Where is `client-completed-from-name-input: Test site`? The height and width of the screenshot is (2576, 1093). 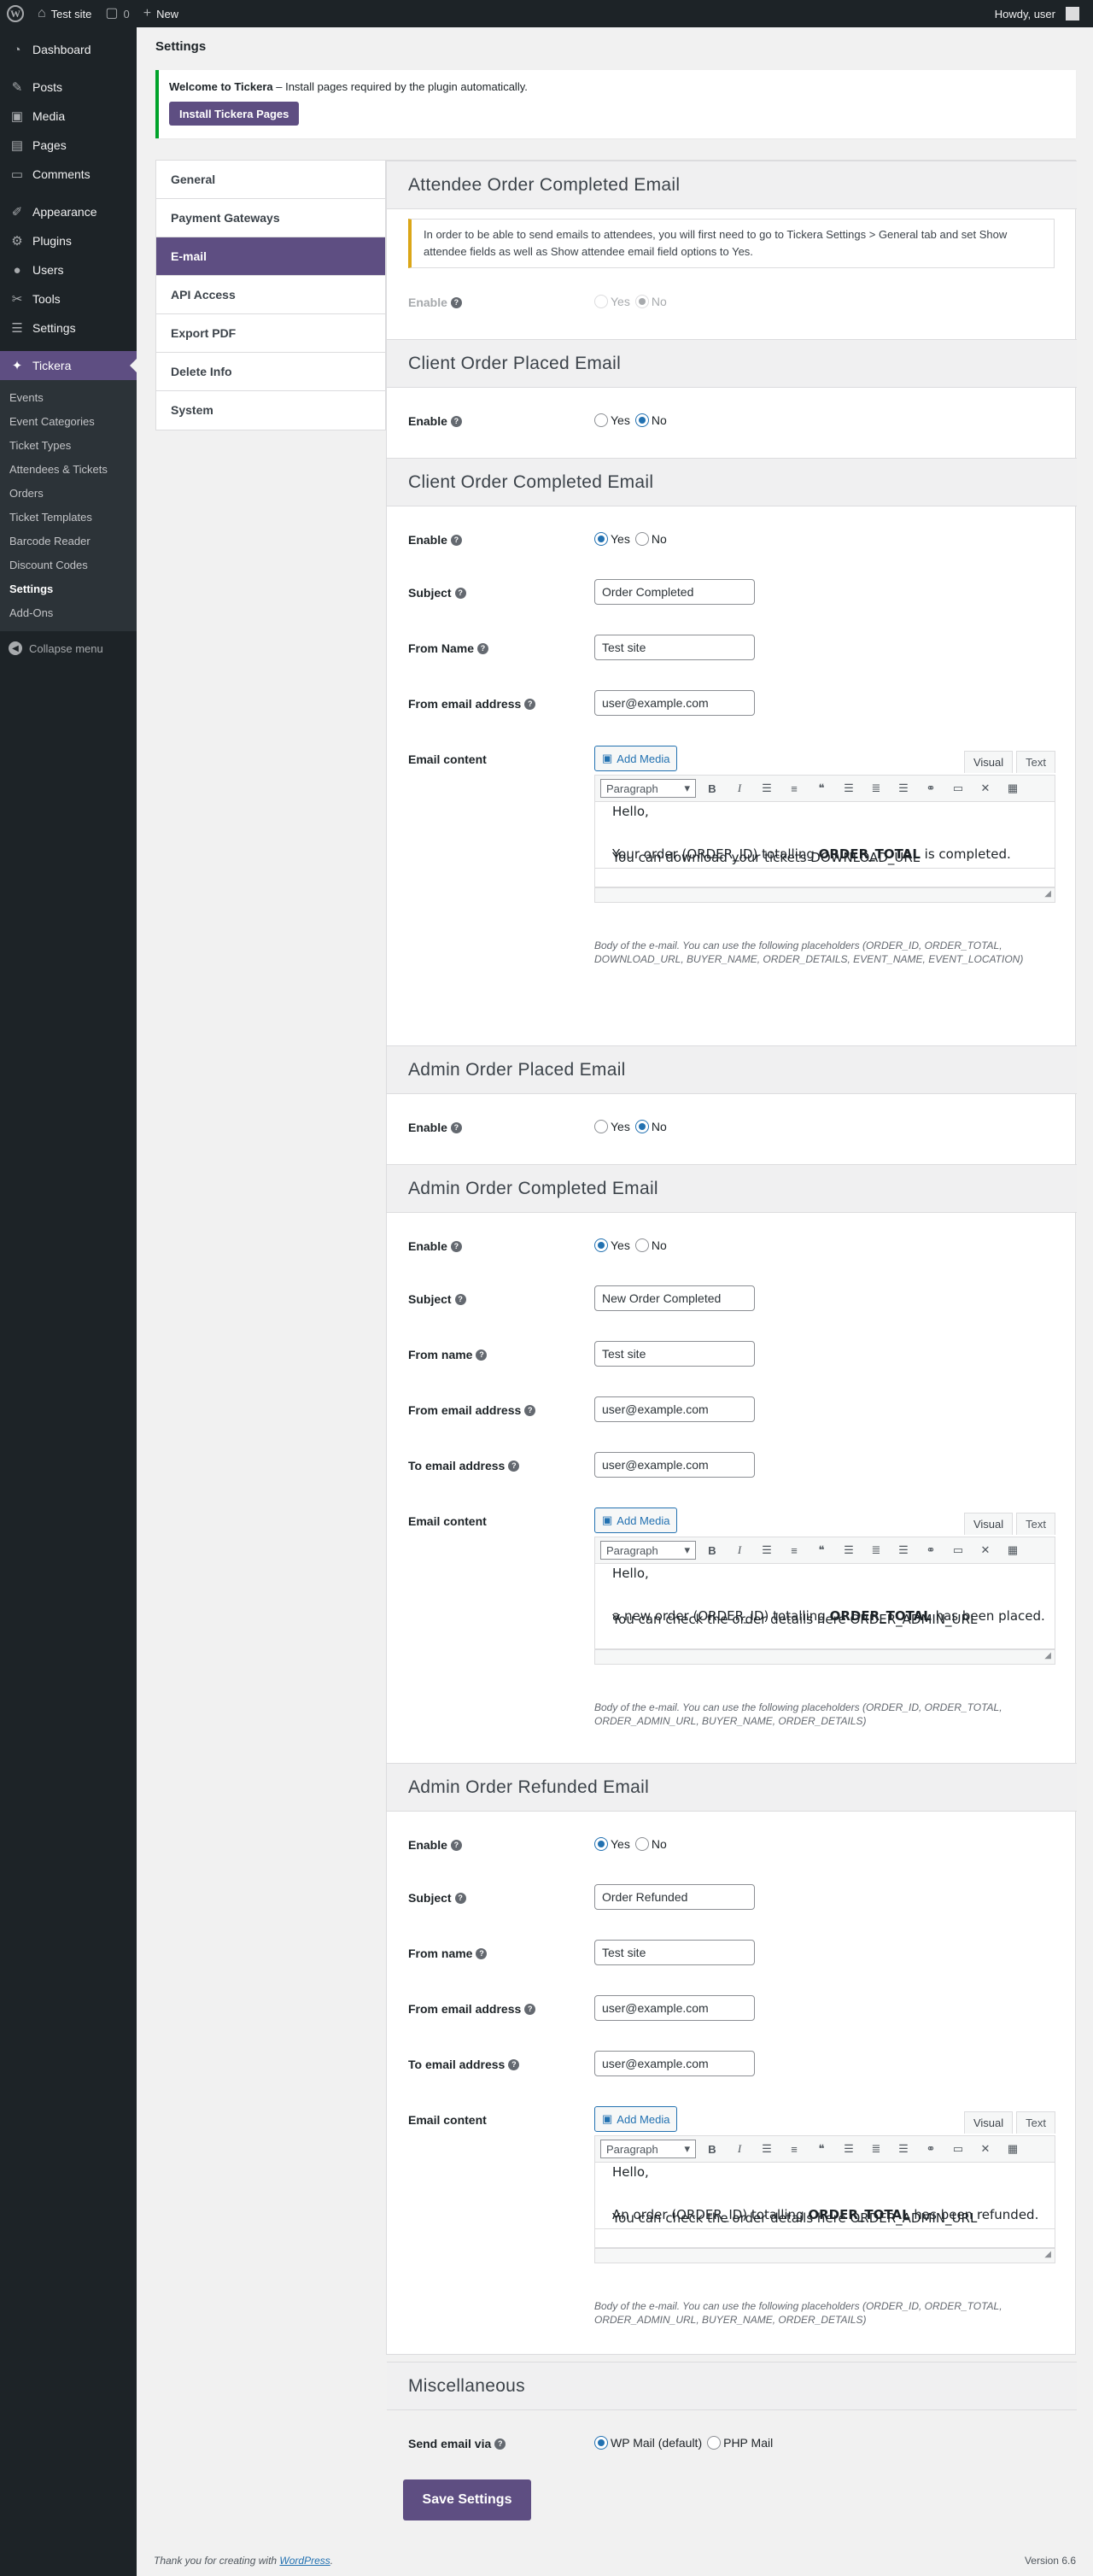
client-completed-from-name-input: Test site is located at coordinates (674, 647).